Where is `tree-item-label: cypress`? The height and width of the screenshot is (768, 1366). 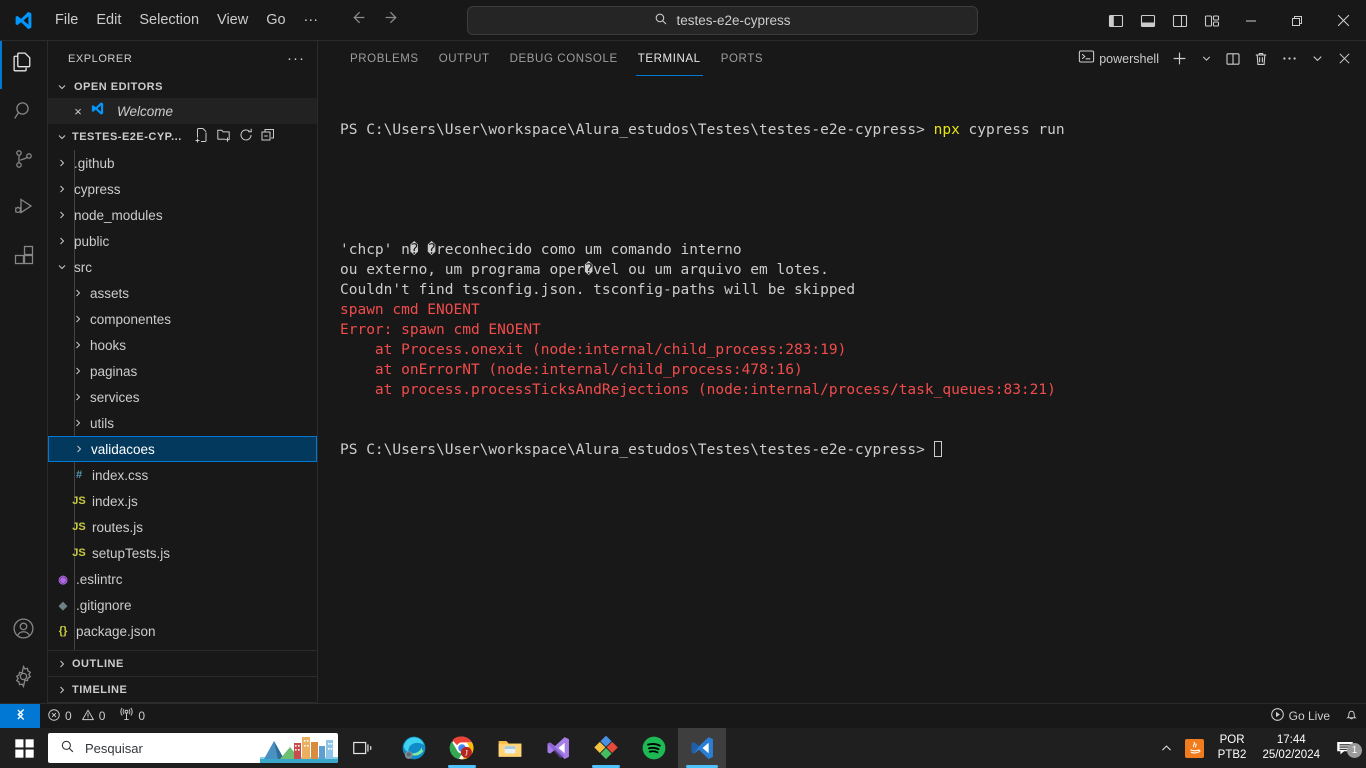 tree-item-label: cypress is located at coordinates (97, 189).